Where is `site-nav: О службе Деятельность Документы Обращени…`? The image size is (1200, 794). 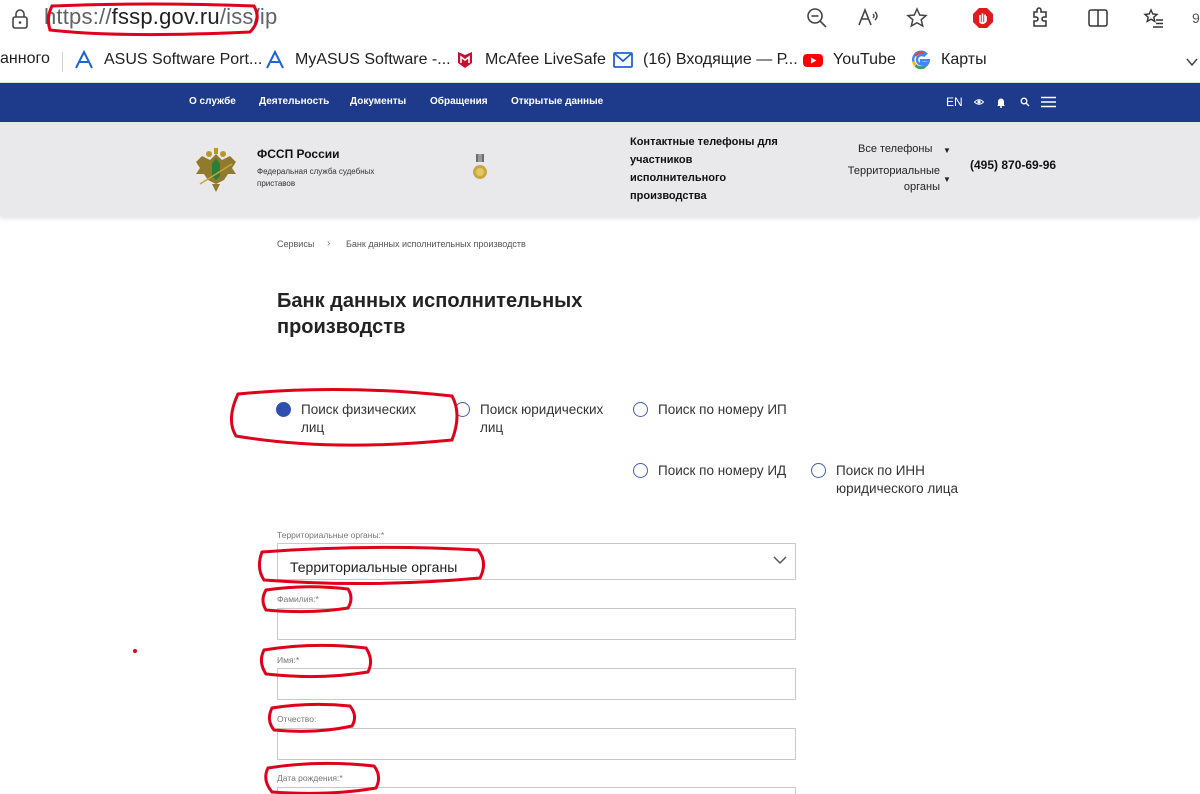 site-nav: О службе Деятельность Документы Обращени… is located at coordinates (600, 102).